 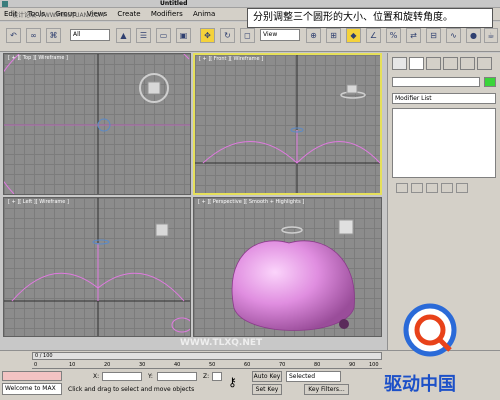 I want to click on title-bar: Untitled, so click(x=250, y=4).